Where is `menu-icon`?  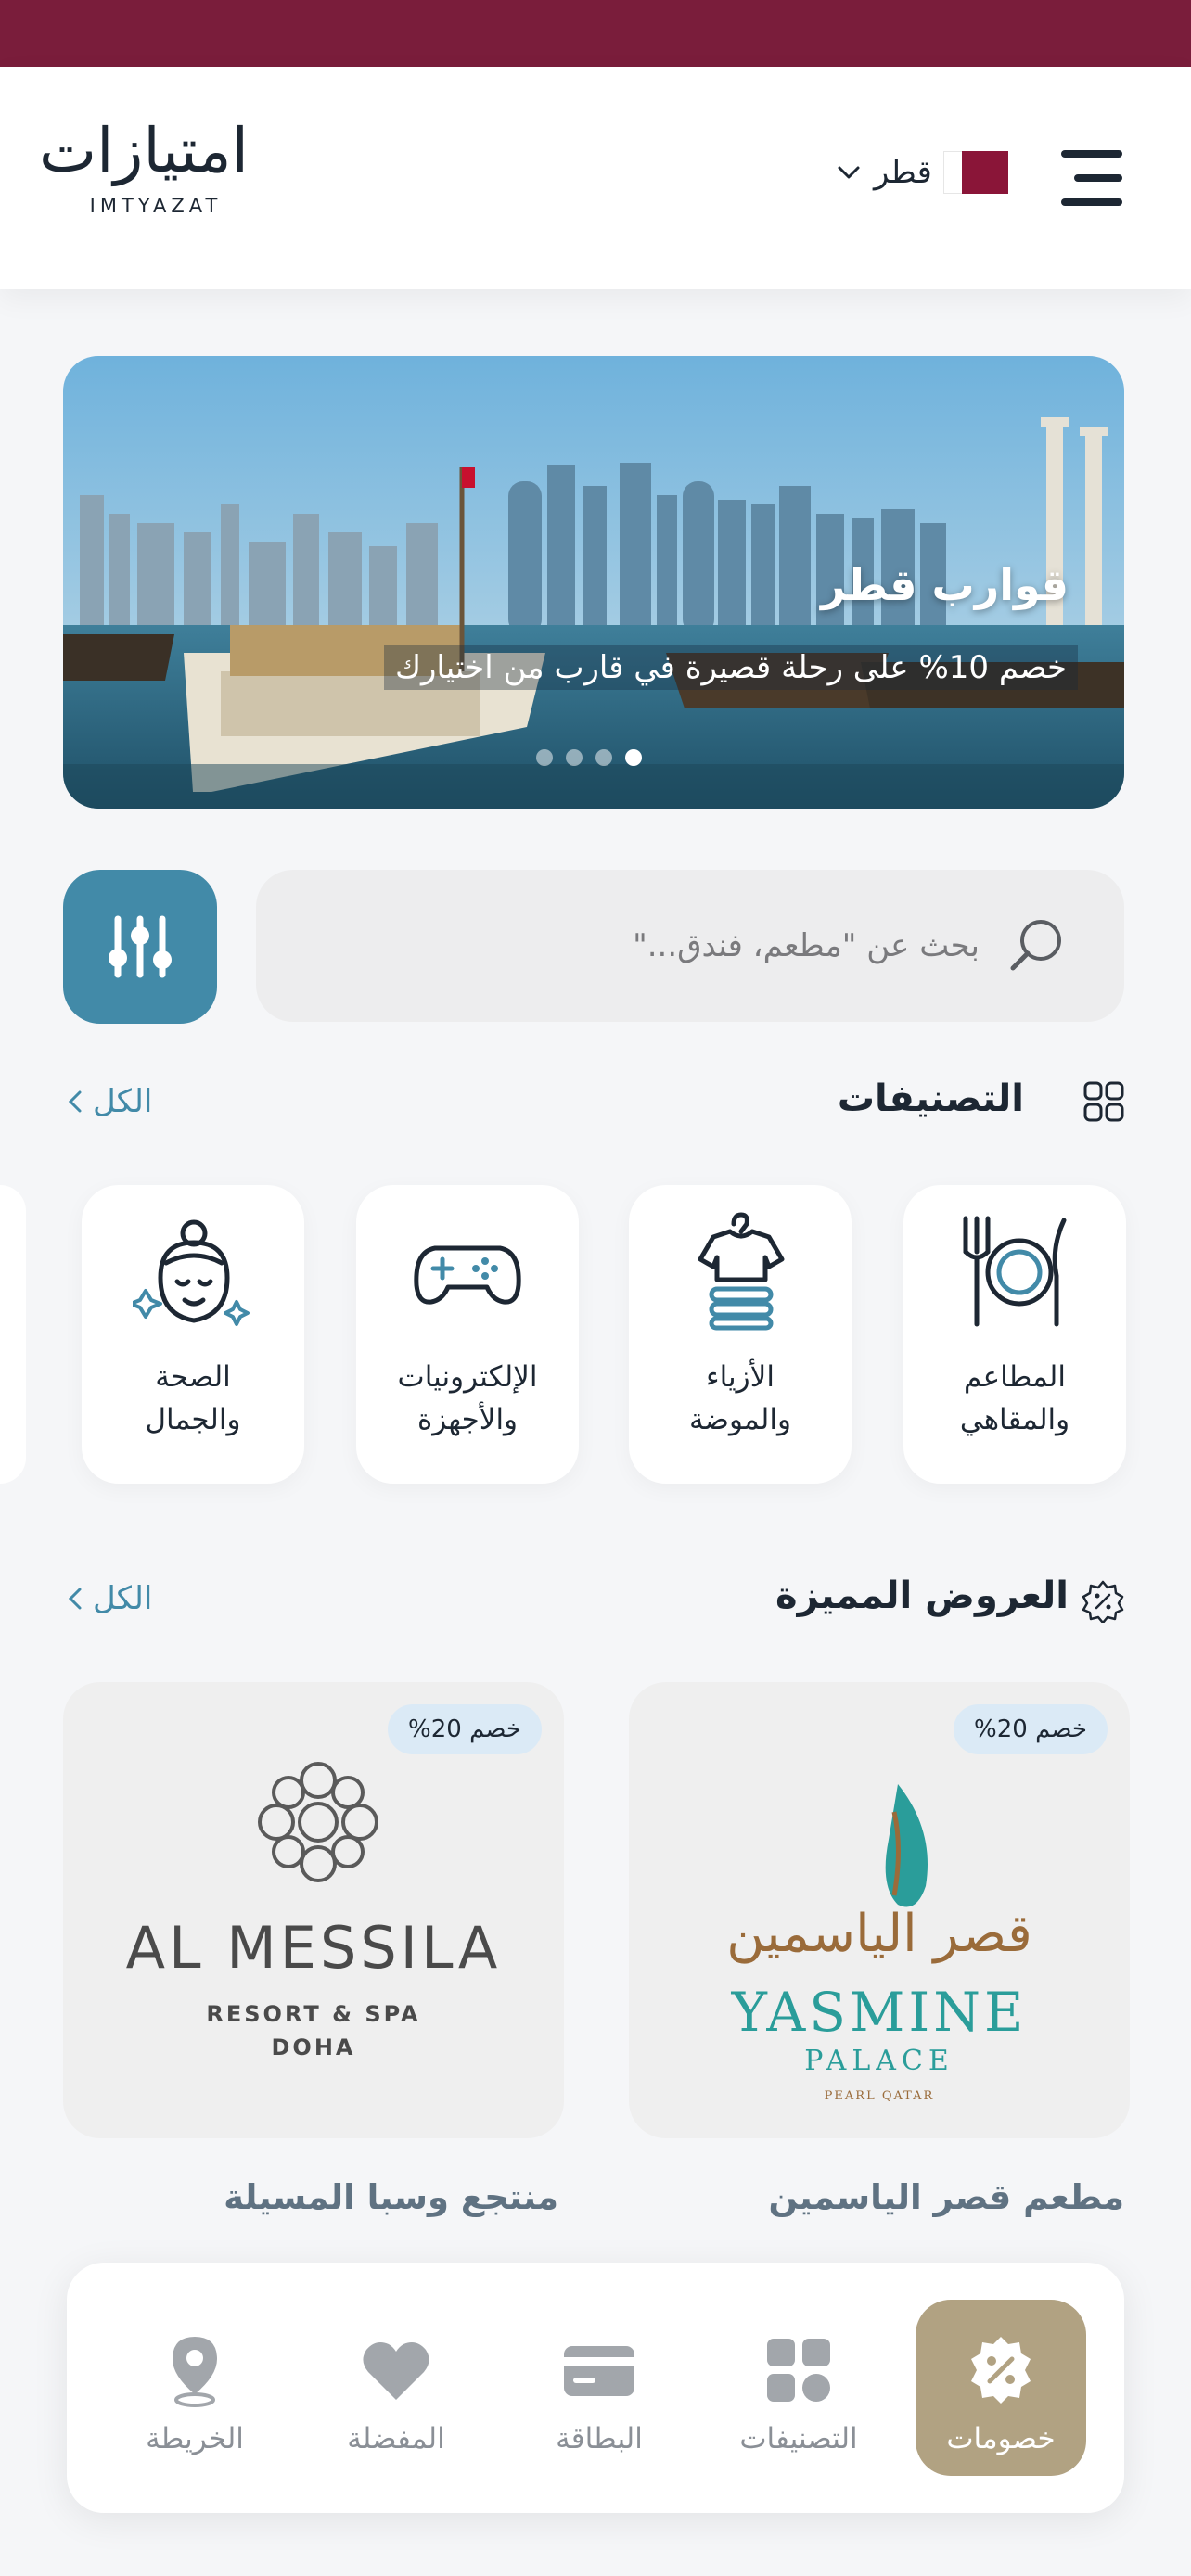
menu-icon is located at coordinates (1091, 178).